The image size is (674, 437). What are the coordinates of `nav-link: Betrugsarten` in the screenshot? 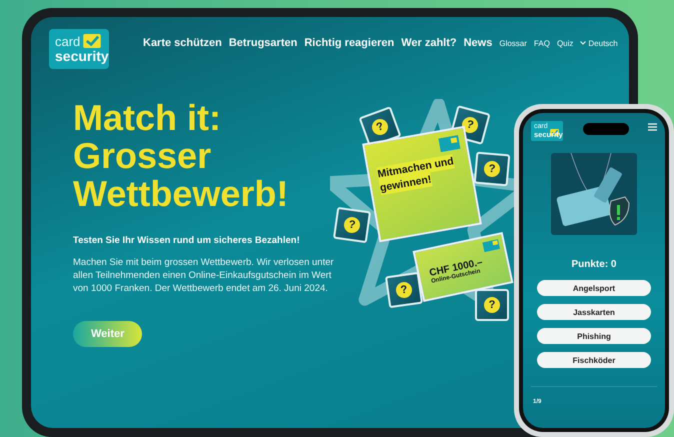 It's located at (263, 43).